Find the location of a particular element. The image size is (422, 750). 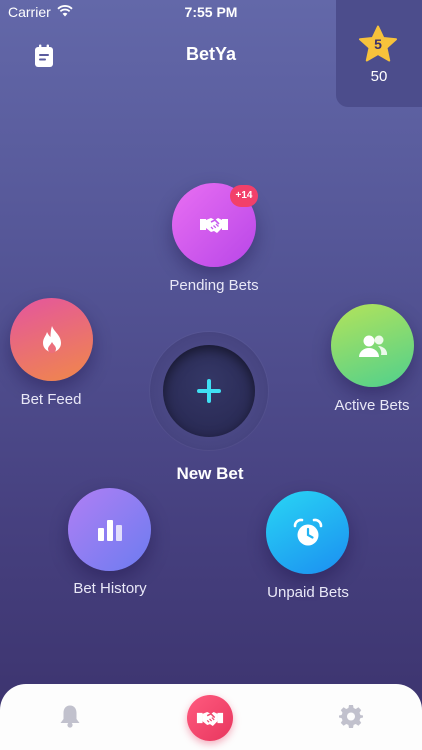

new-bet-button is located at coordinates (209, 391).